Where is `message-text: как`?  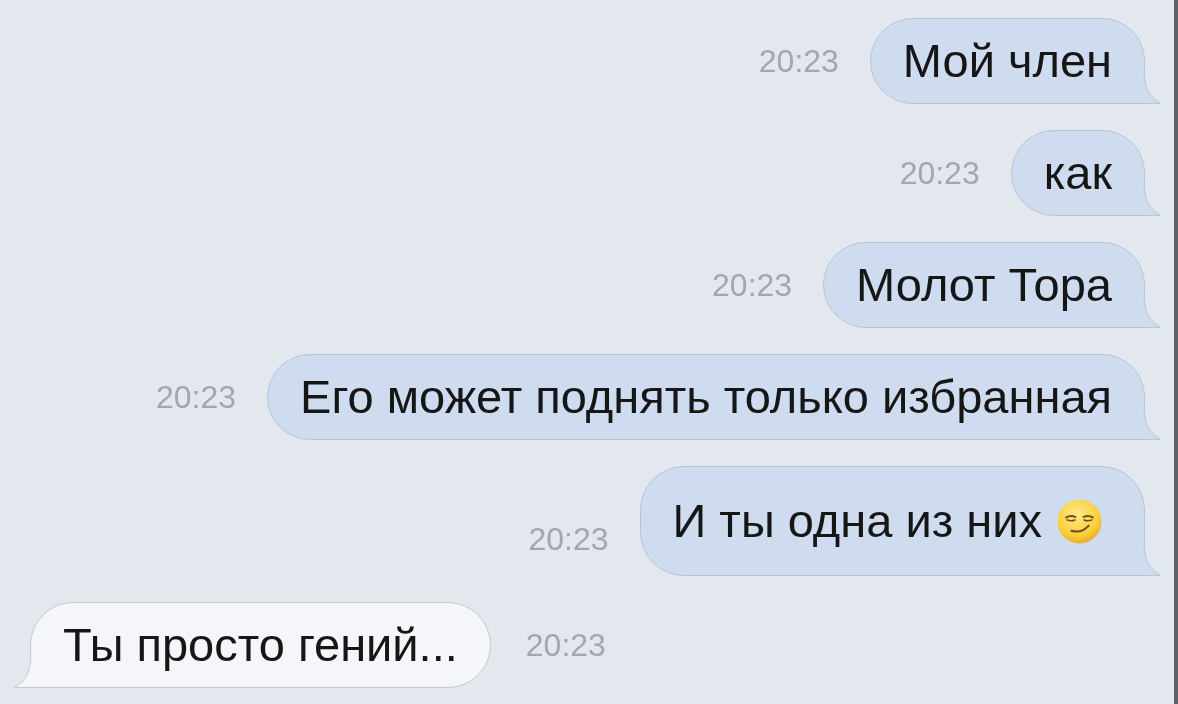
message-text: как is located at coordinates (1077, 173).